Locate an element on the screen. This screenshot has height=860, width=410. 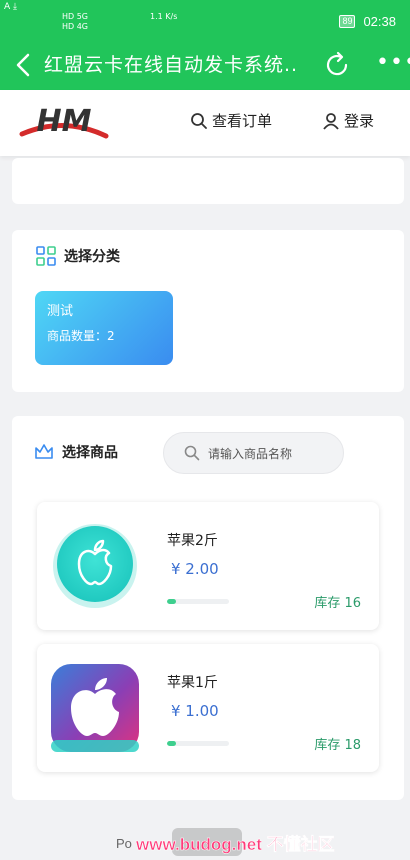
status-bar: A ⤓ HD 5G HD 4G 1.1 K/s 89 02:38 is located at coordinates (205, 21).